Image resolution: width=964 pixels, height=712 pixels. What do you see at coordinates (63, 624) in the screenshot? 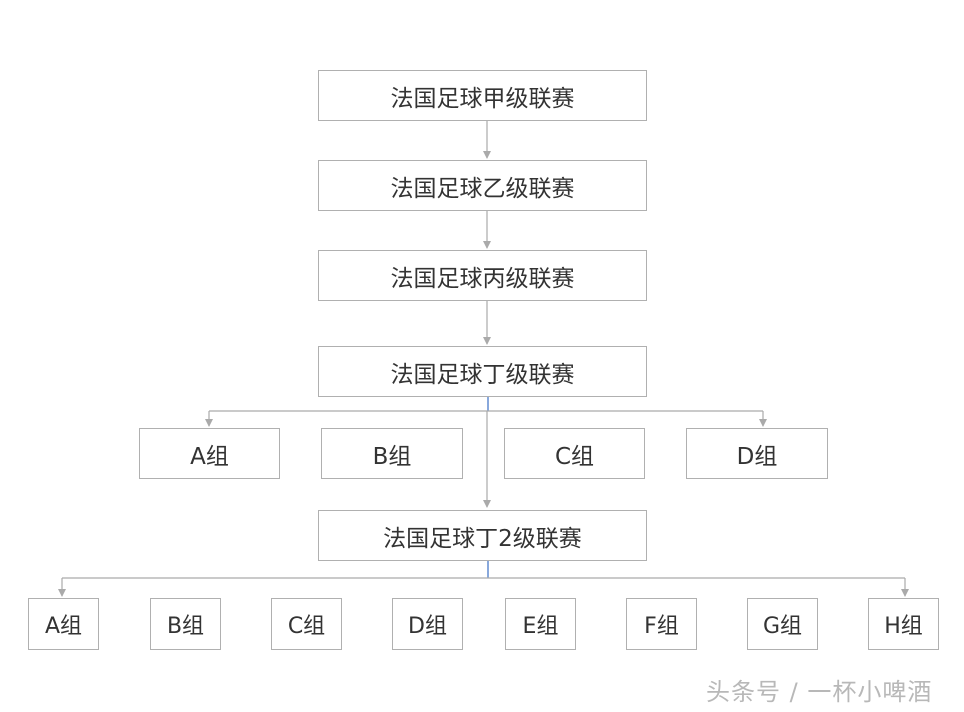
I see `group2-box-a: A组` at bounding box center [63, 624].